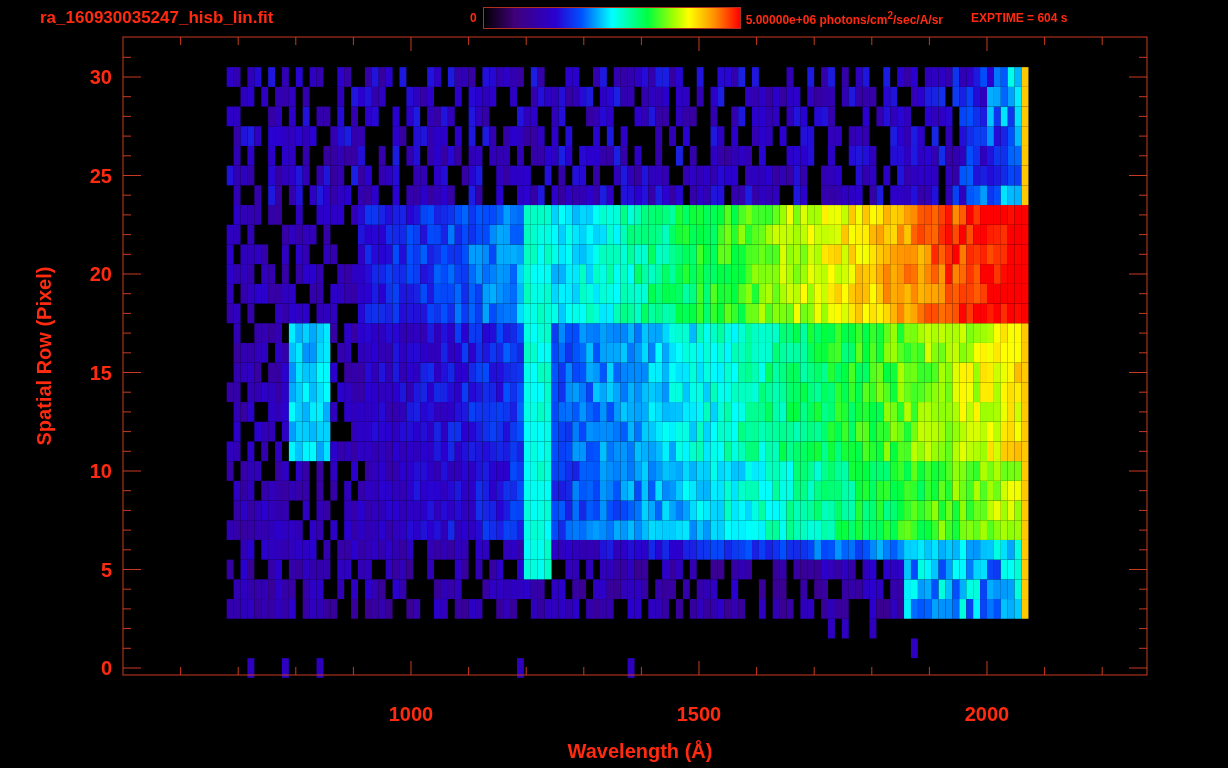 The image size is (1228, 768). Describe the element at coordinates (100, 175) in the screenshot. I see `y-tick-label: 25` at that location.